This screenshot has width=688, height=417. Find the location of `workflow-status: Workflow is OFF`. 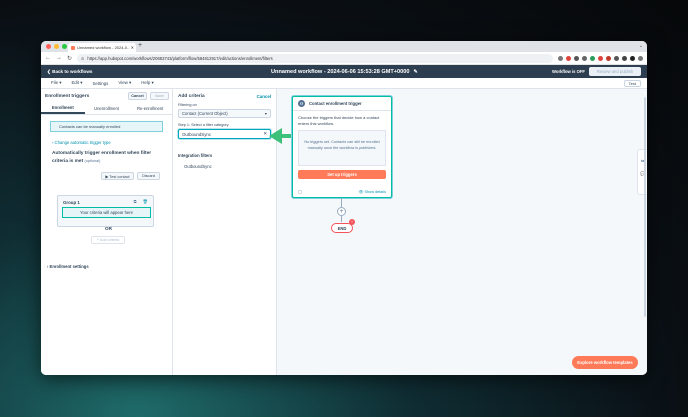

workflow-status: Workflow is OFF is located at coordinates (568, 71).